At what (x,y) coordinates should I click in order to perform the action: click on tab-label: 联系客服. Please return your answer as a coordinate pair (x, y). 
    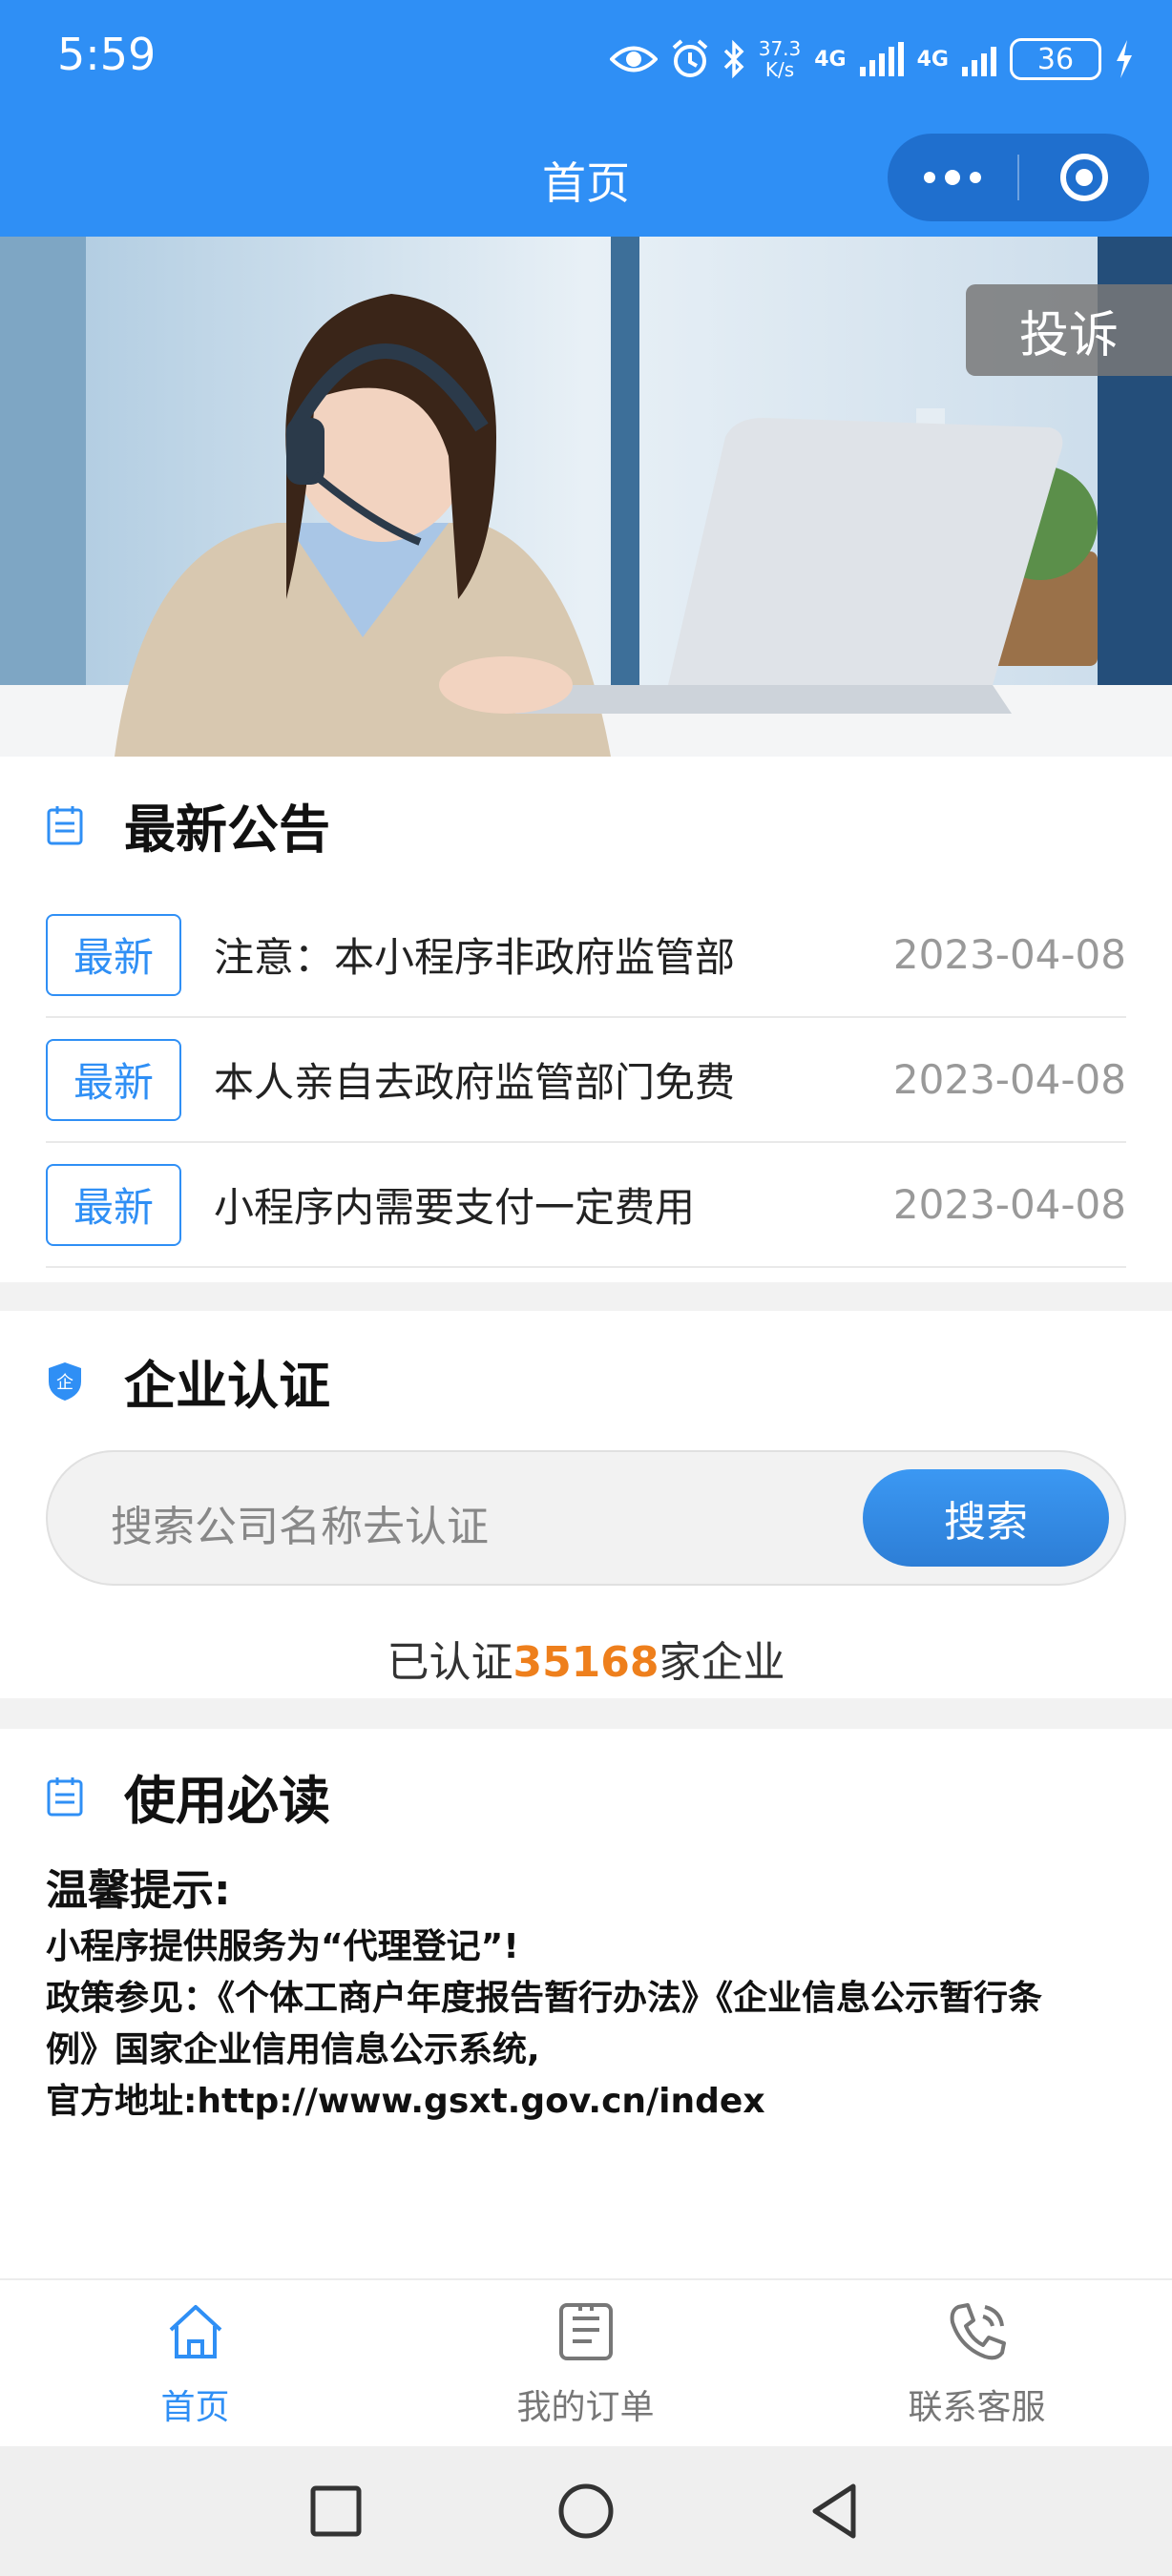
    Looking at the image, I should click on (977, 2407).